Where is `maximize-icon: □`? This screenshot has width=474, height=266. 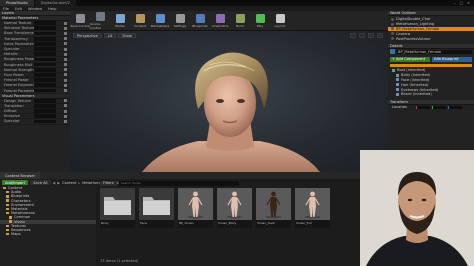 maximize-icon: □ is located at coordinates (461, 3).